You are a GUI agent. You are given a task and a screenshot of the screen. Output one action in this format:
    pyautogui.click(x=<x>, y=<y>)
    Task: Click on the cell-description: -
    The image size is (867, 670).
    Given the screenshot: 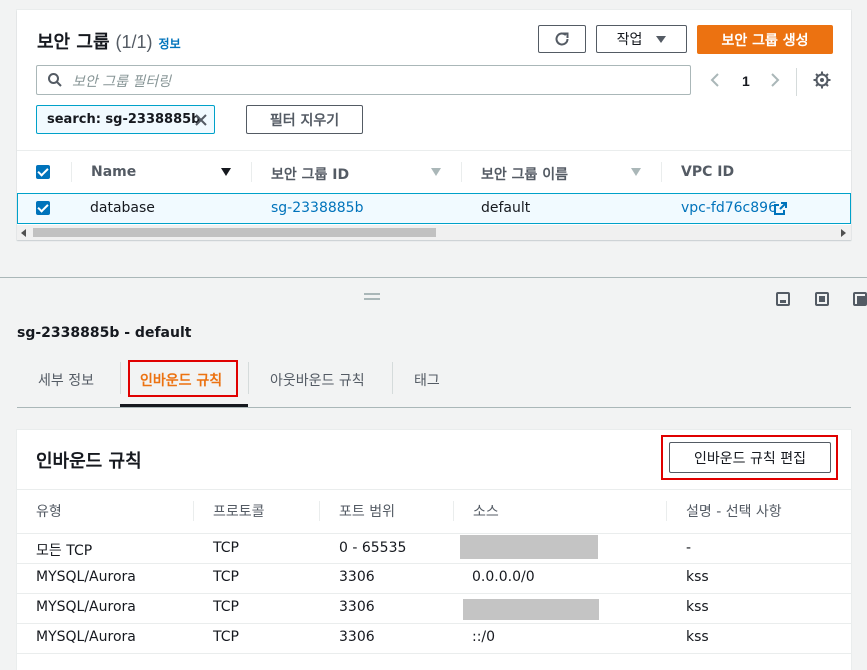 What is the action you would take?
    pyautogui.click(x=689, y=548)
    